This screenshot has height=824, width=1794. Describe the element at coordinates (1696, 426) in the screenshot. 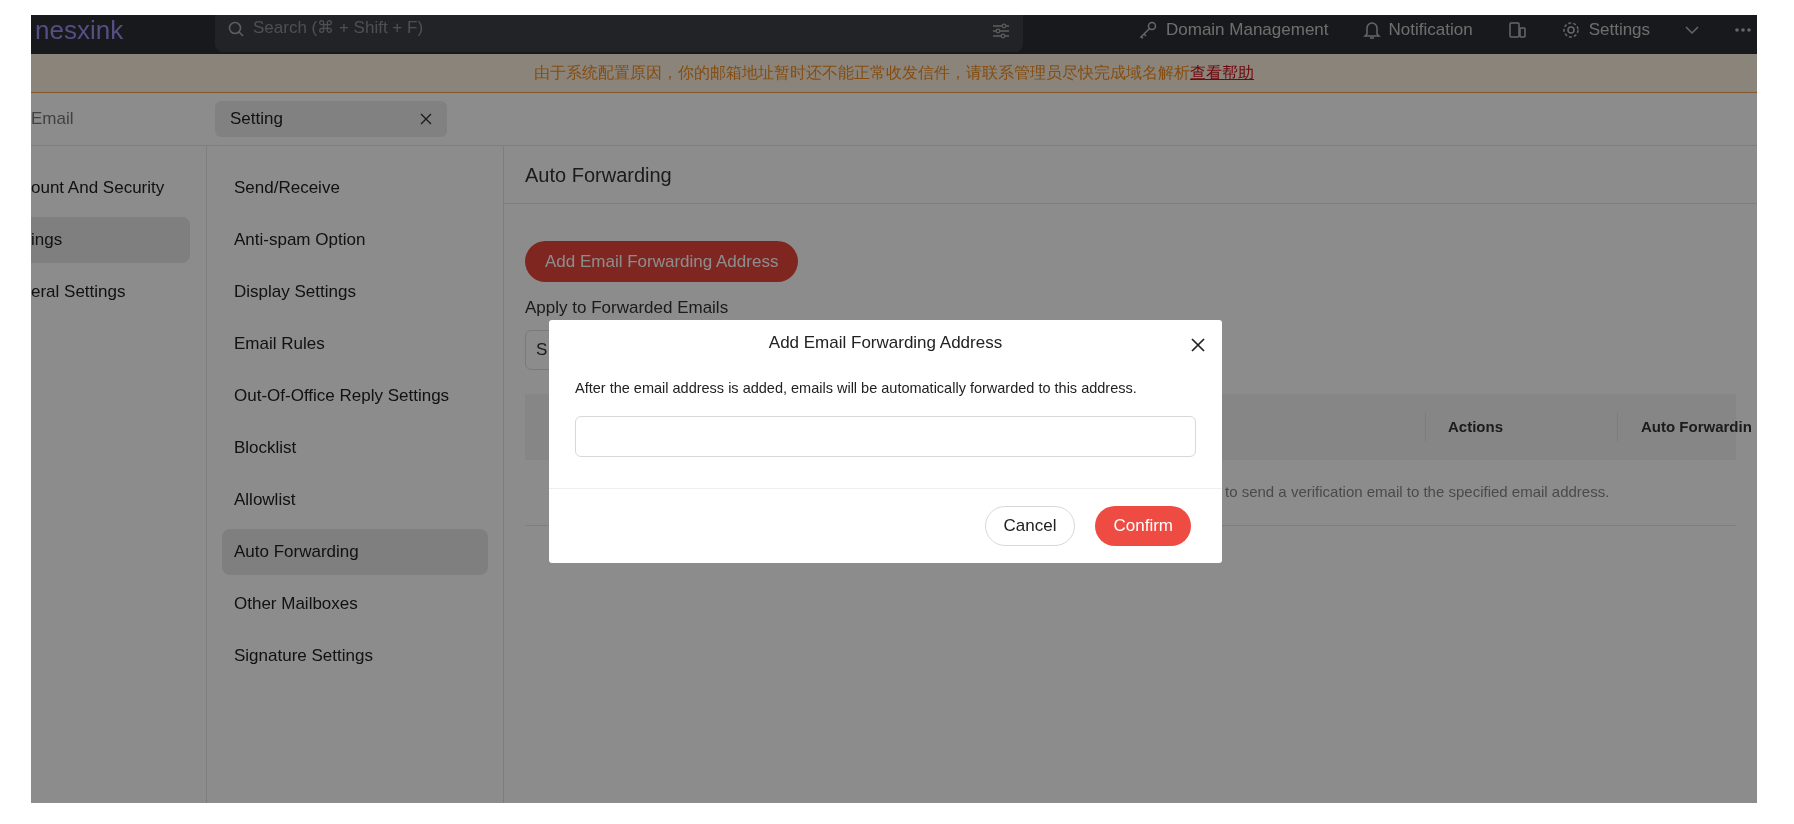

I see `column-header: Auto Forwardin` at that location.